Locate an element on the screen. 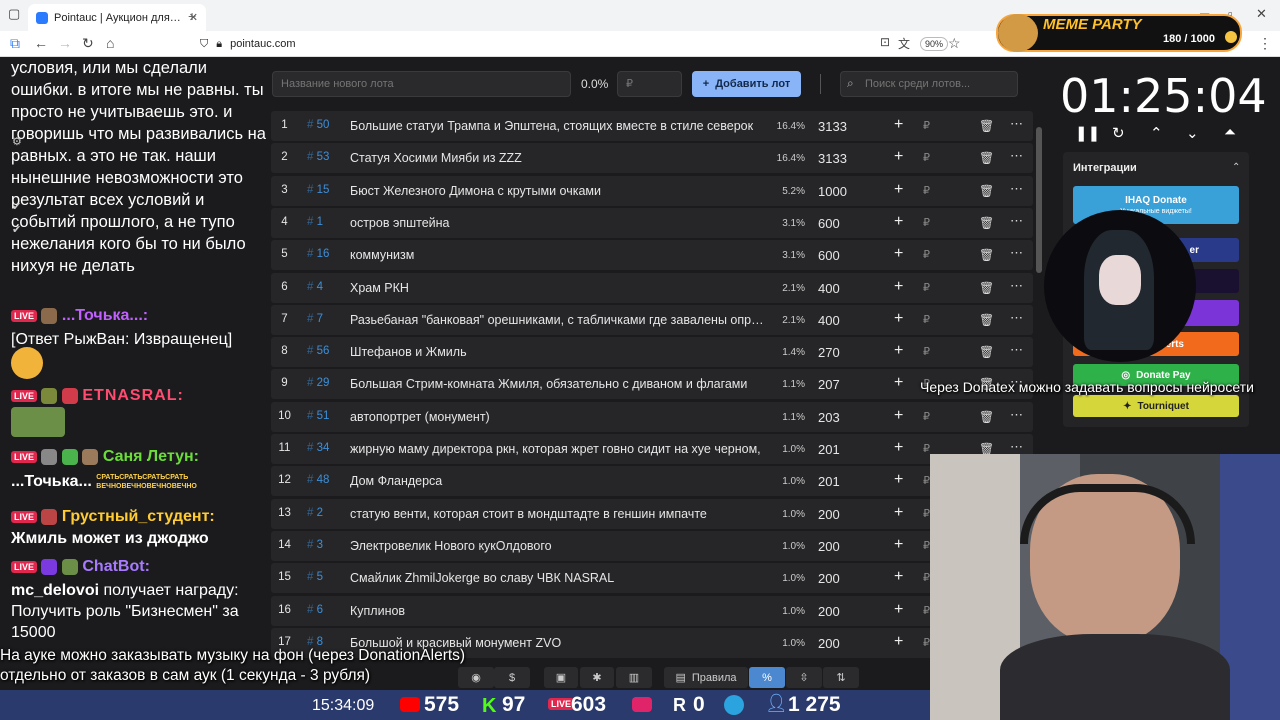 The height and width of the screenshot is (720, 1280). clear-button: ▥ is located at coordinates (634, 677).